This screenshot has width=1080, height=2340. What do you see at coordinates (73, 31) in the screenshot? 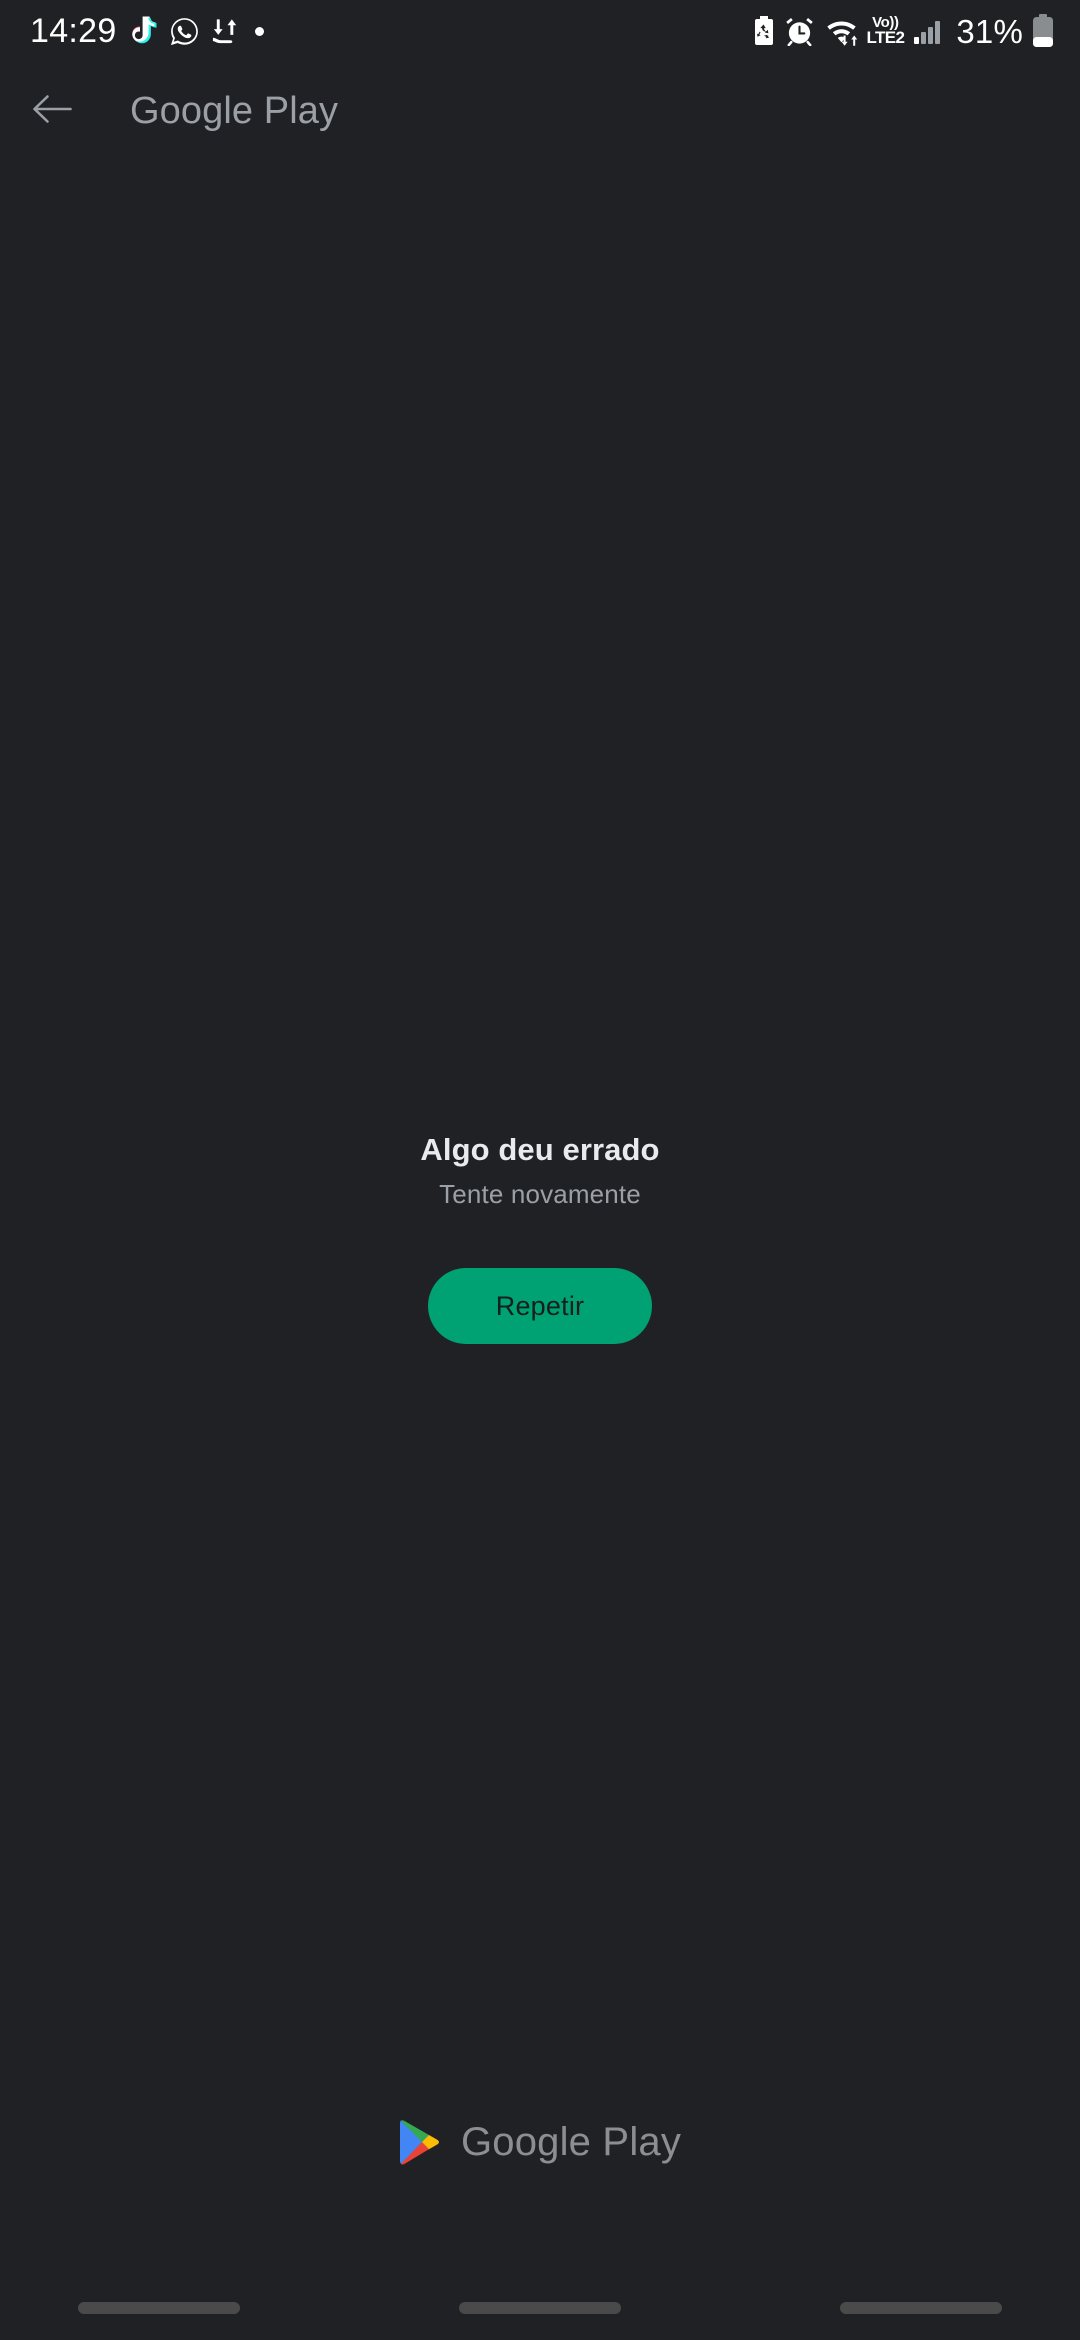
I see `status-clock: 14:29` at bounding box center [73, 31].